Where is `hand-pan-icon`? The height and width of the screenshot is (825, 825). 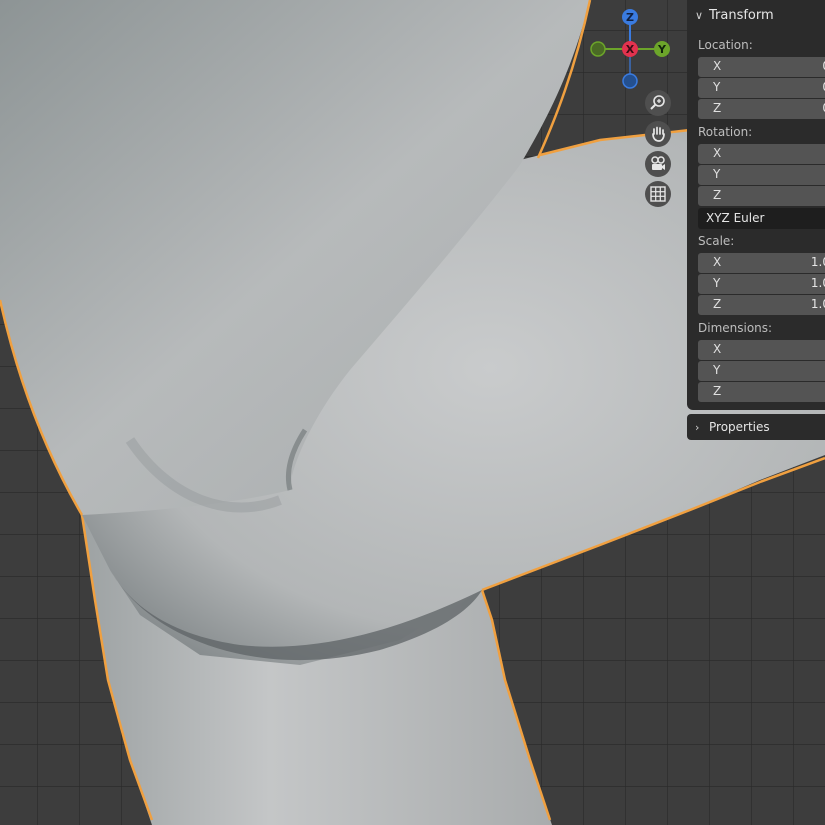
hand-pan-icon is located at coordinates (658, 134).